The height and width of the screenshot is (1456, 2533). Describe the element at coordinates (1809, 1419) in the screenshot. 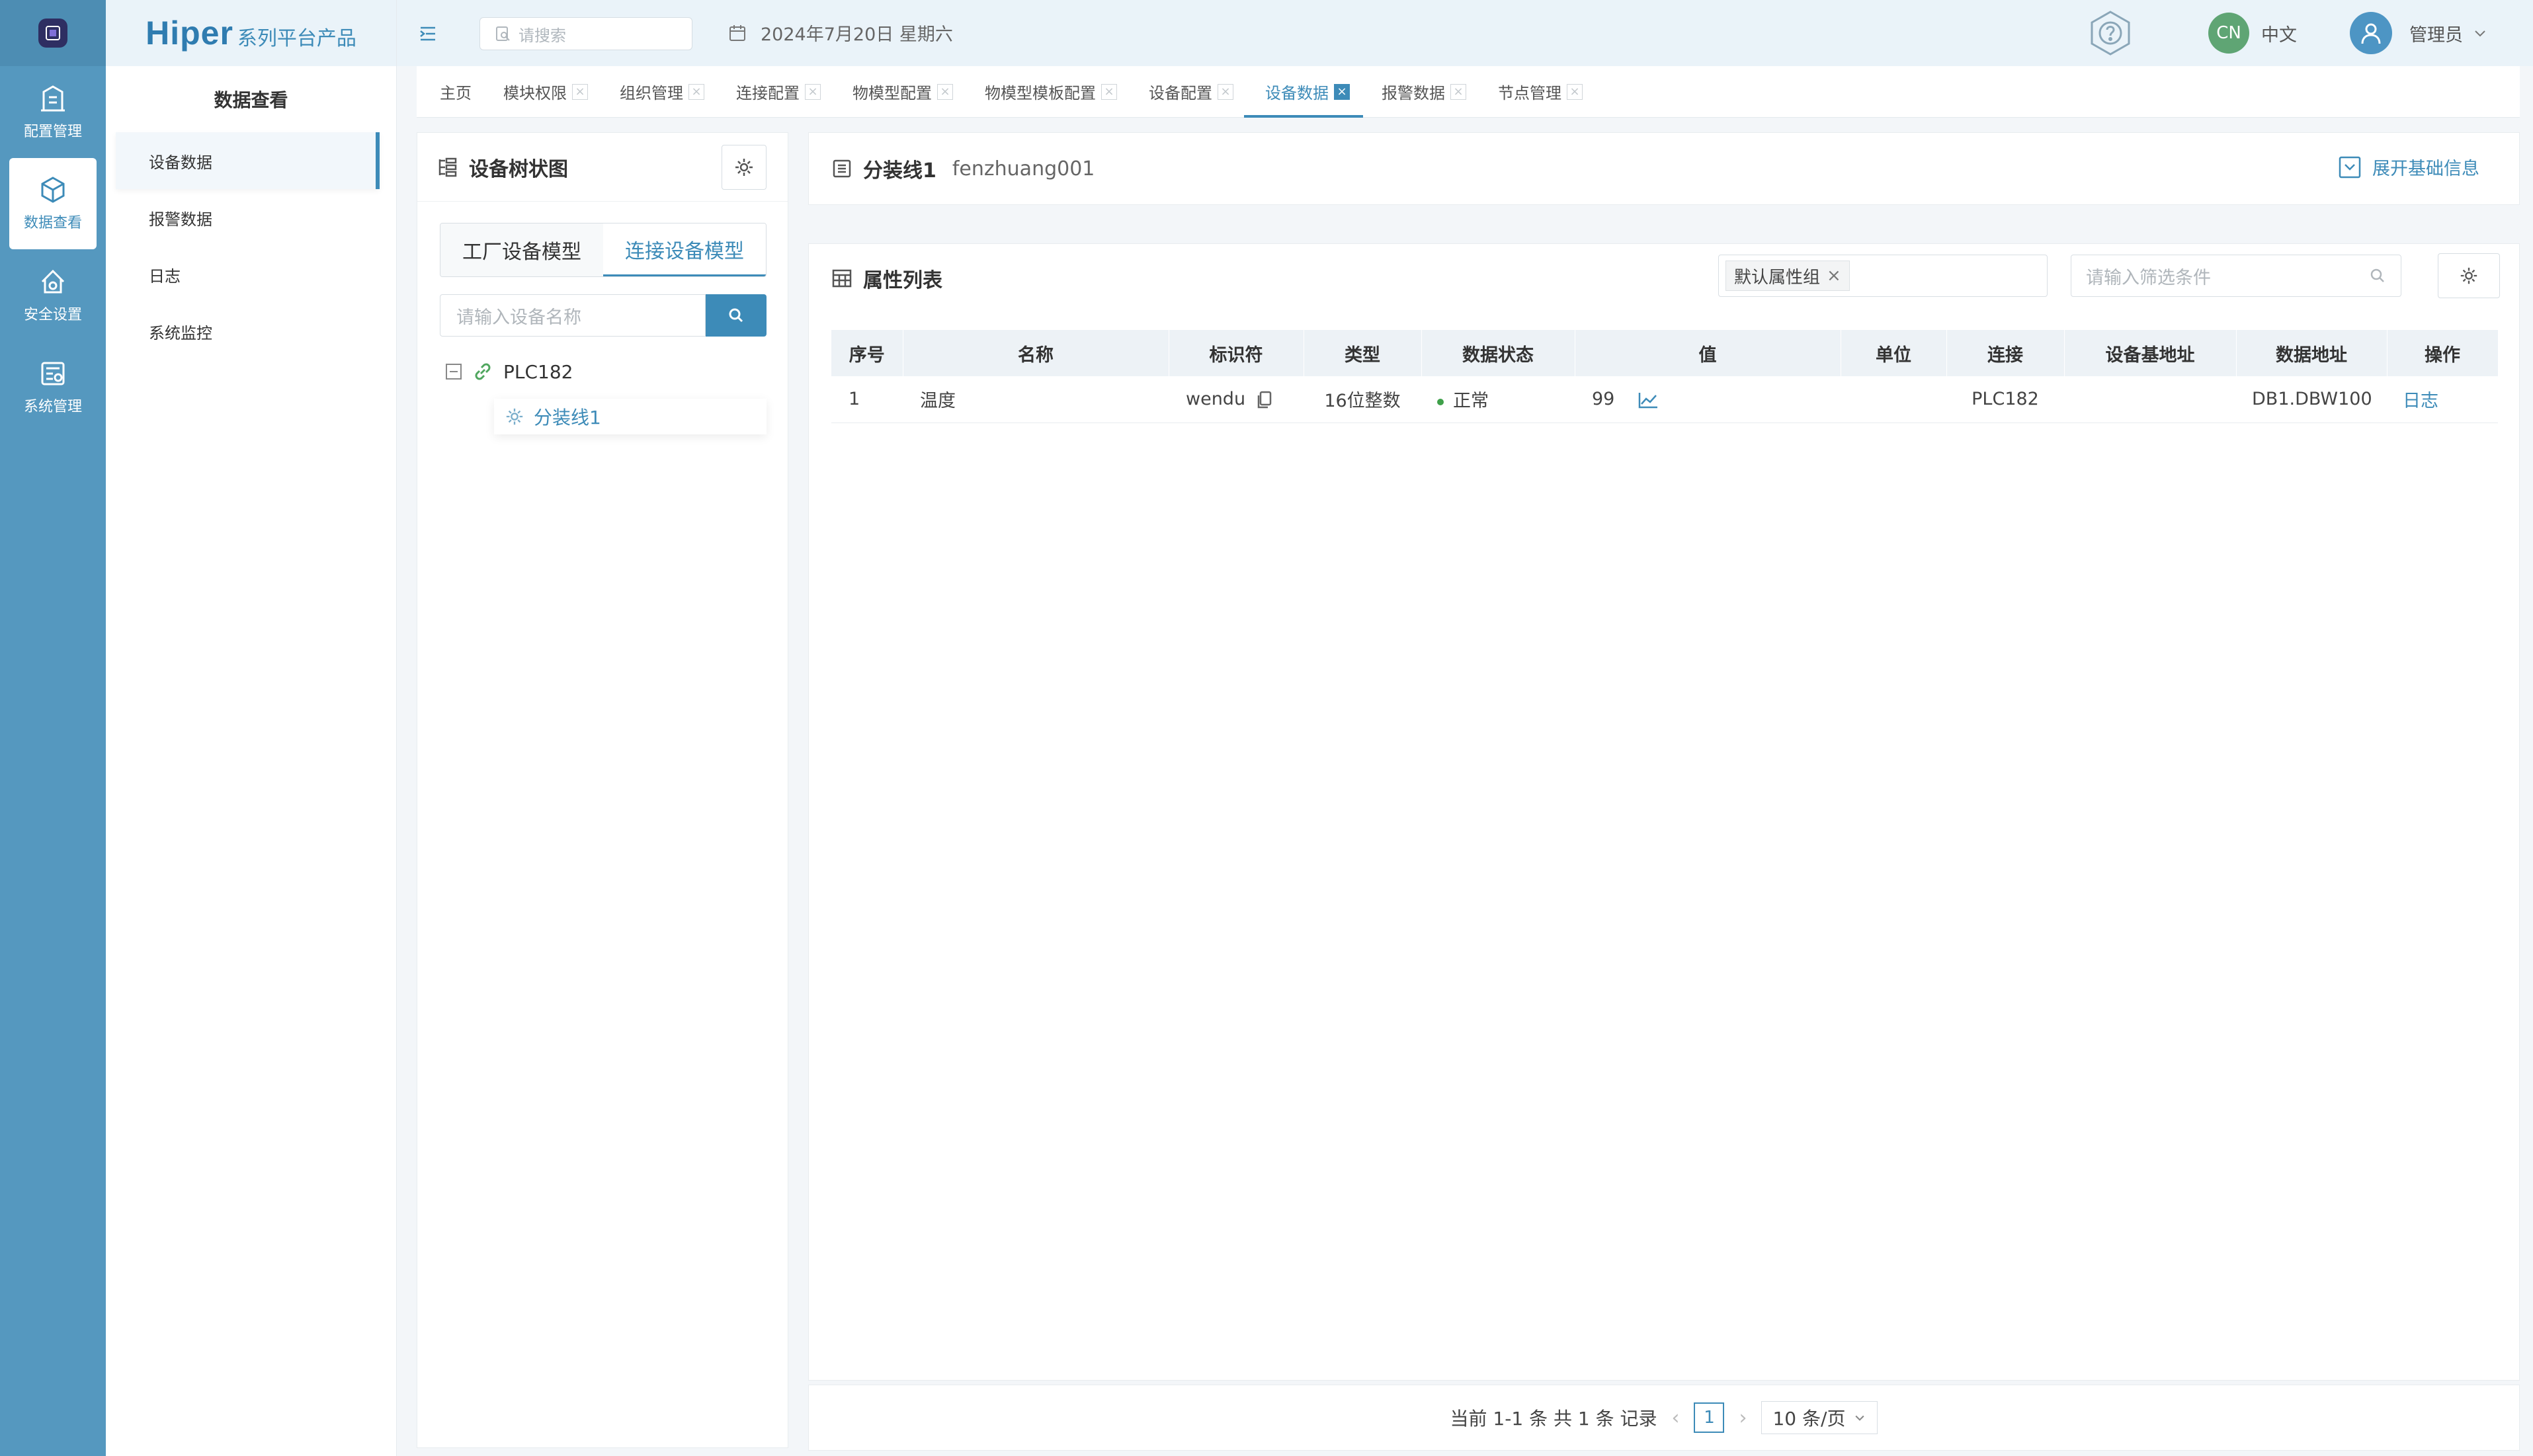

I see `page-size-label: 10 条/页` at that location.